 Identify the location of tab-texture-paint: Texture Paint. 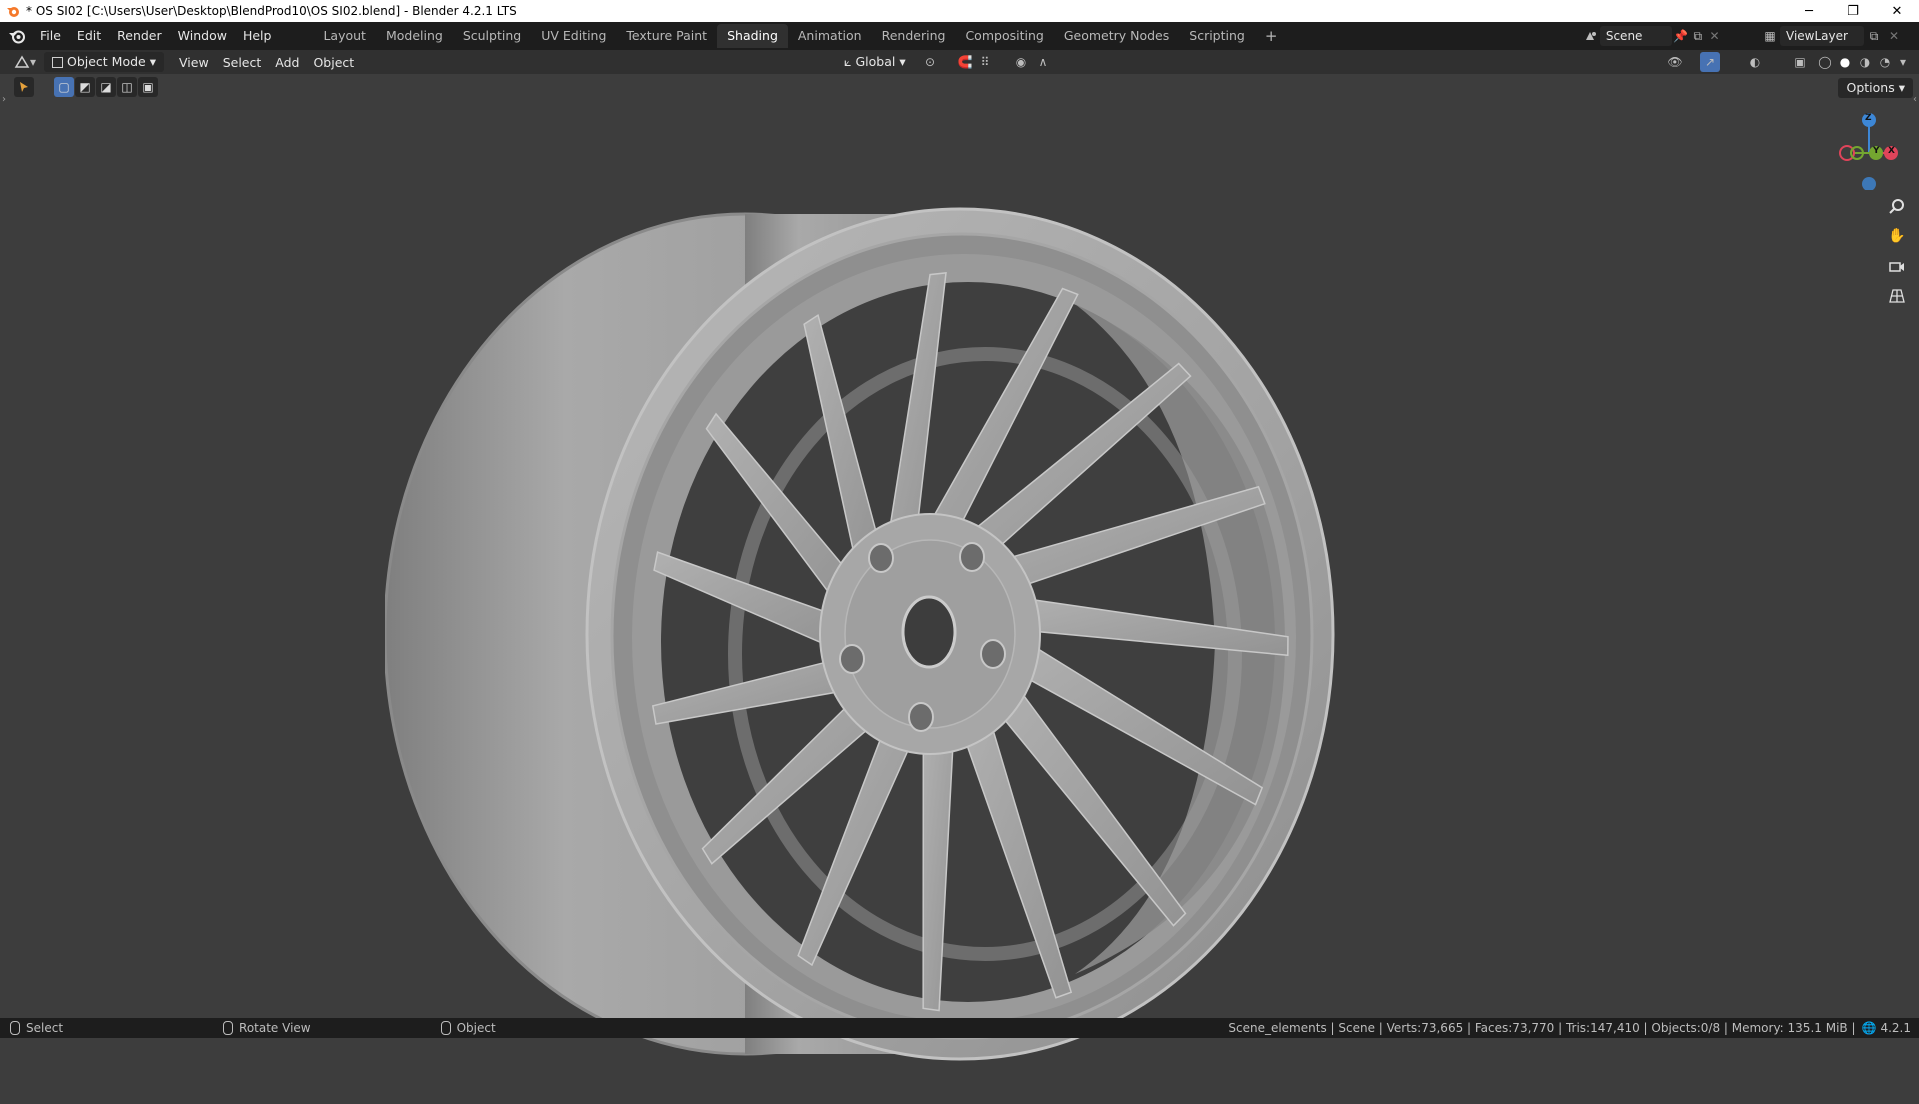
(666, 36).